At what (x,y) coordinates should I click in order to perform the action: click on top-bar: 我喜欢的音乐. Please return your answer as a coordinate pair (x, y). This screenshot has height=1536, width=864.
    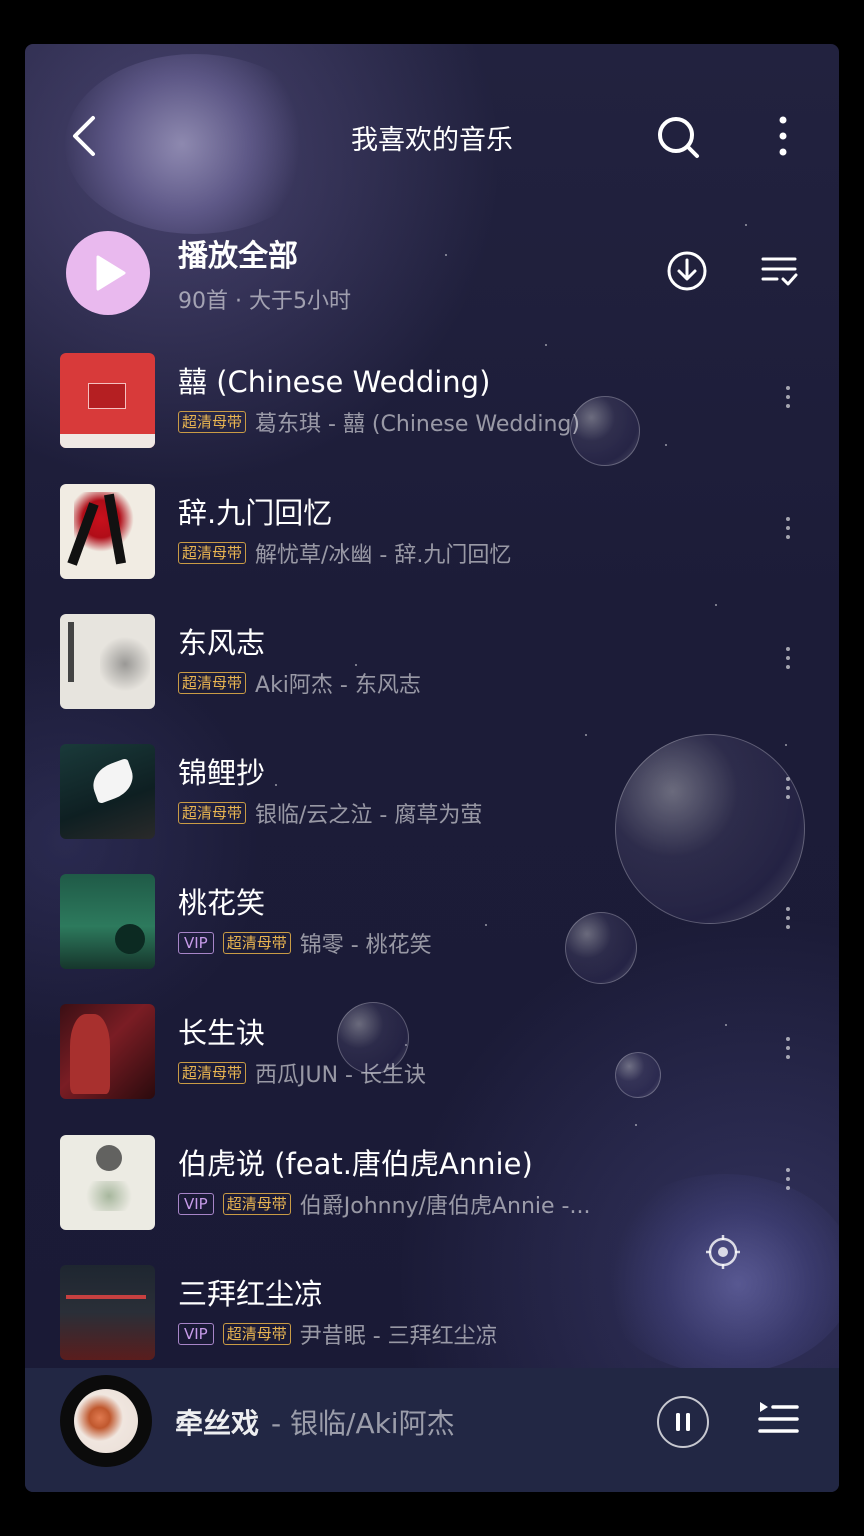
    Looking at the image, I should click on (432, 134).